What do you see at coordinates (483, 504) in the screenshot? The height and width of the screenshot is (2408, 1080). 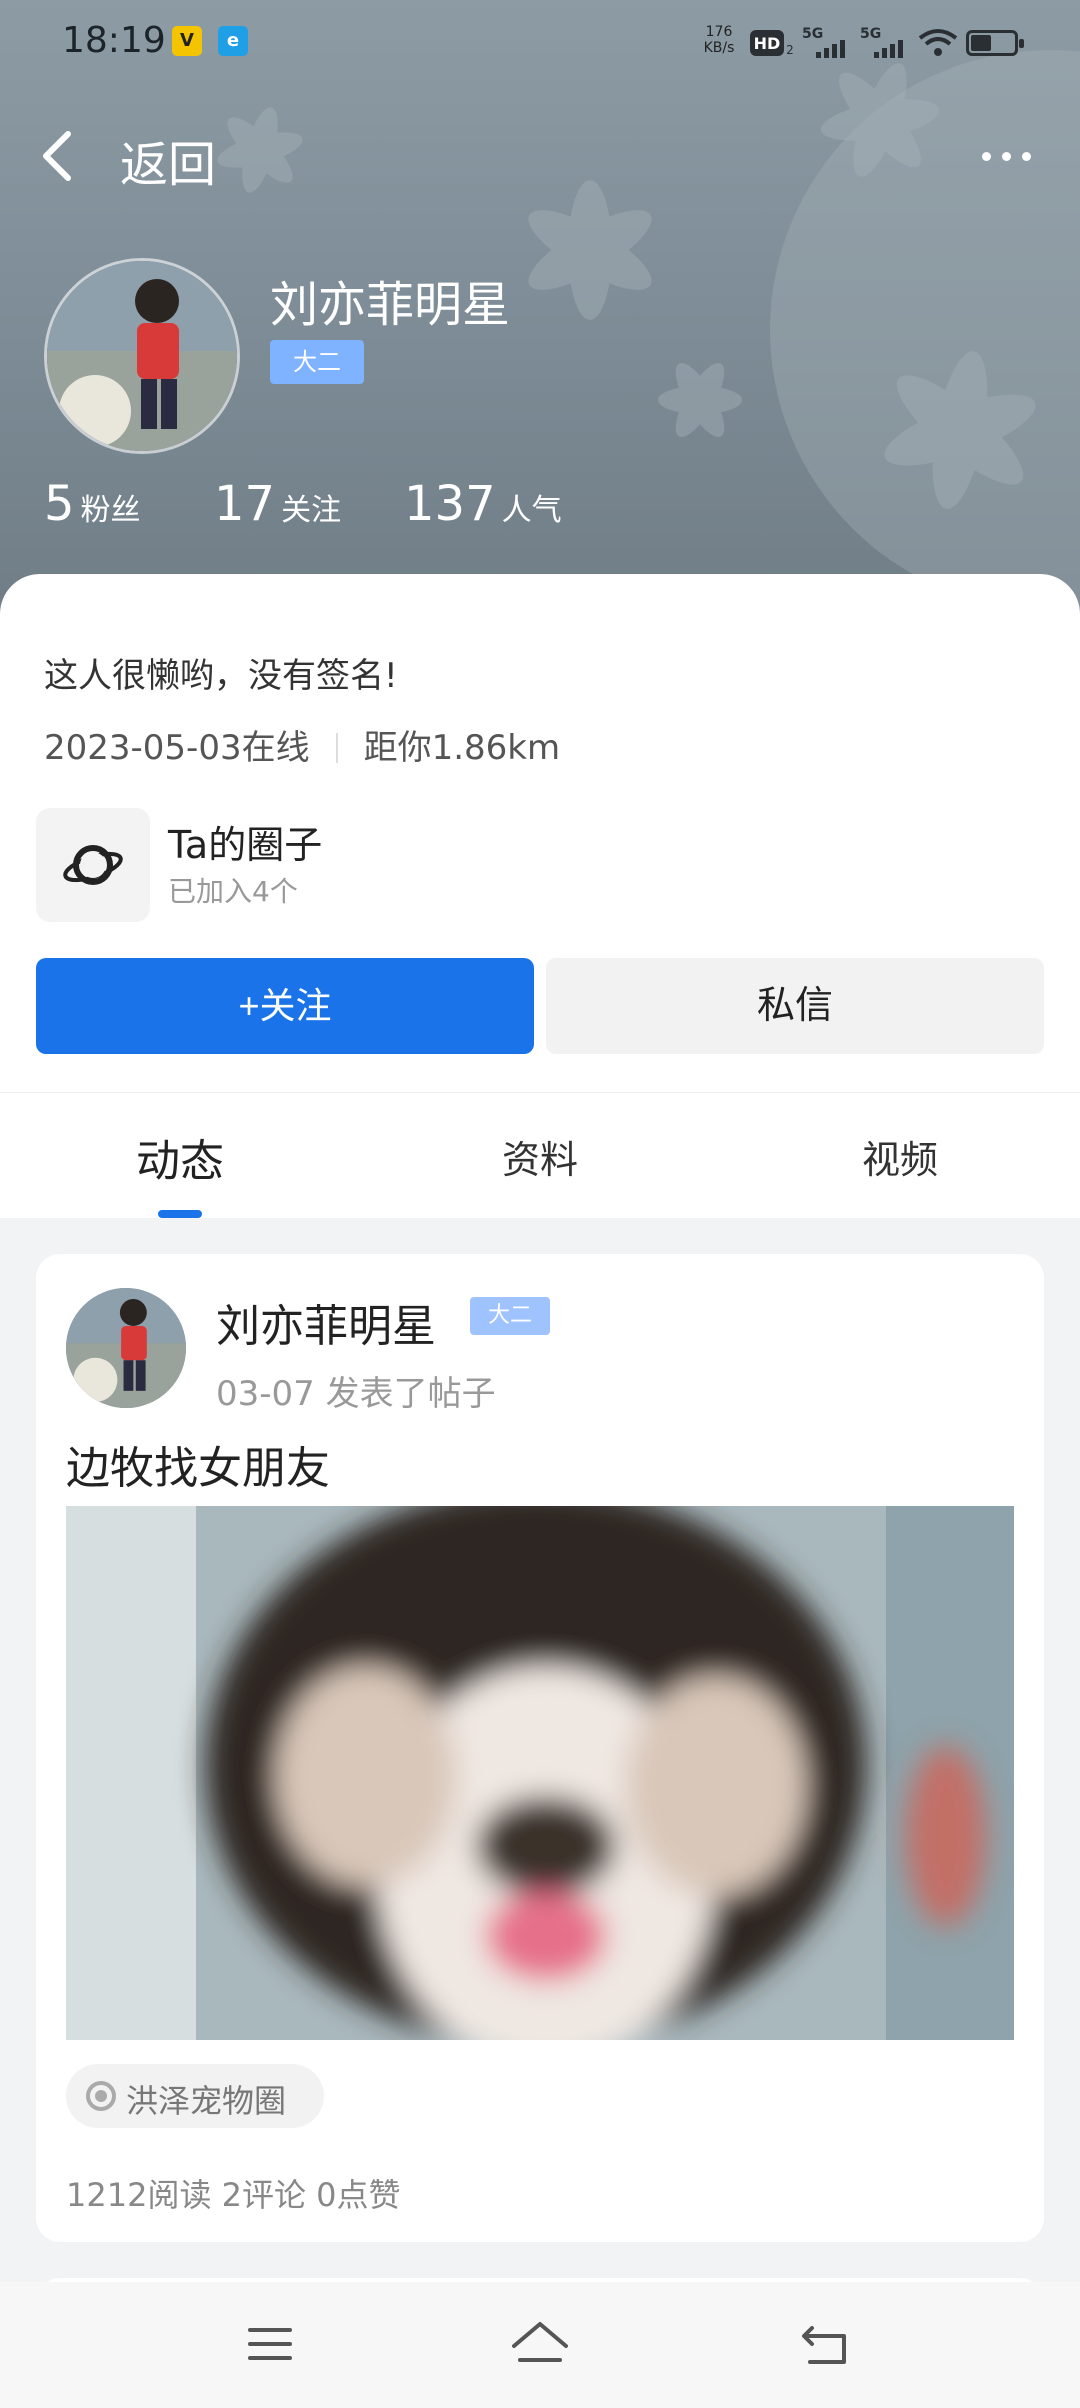 I see `stat-popularity: 137 人气` at bounding box center [483, 504].